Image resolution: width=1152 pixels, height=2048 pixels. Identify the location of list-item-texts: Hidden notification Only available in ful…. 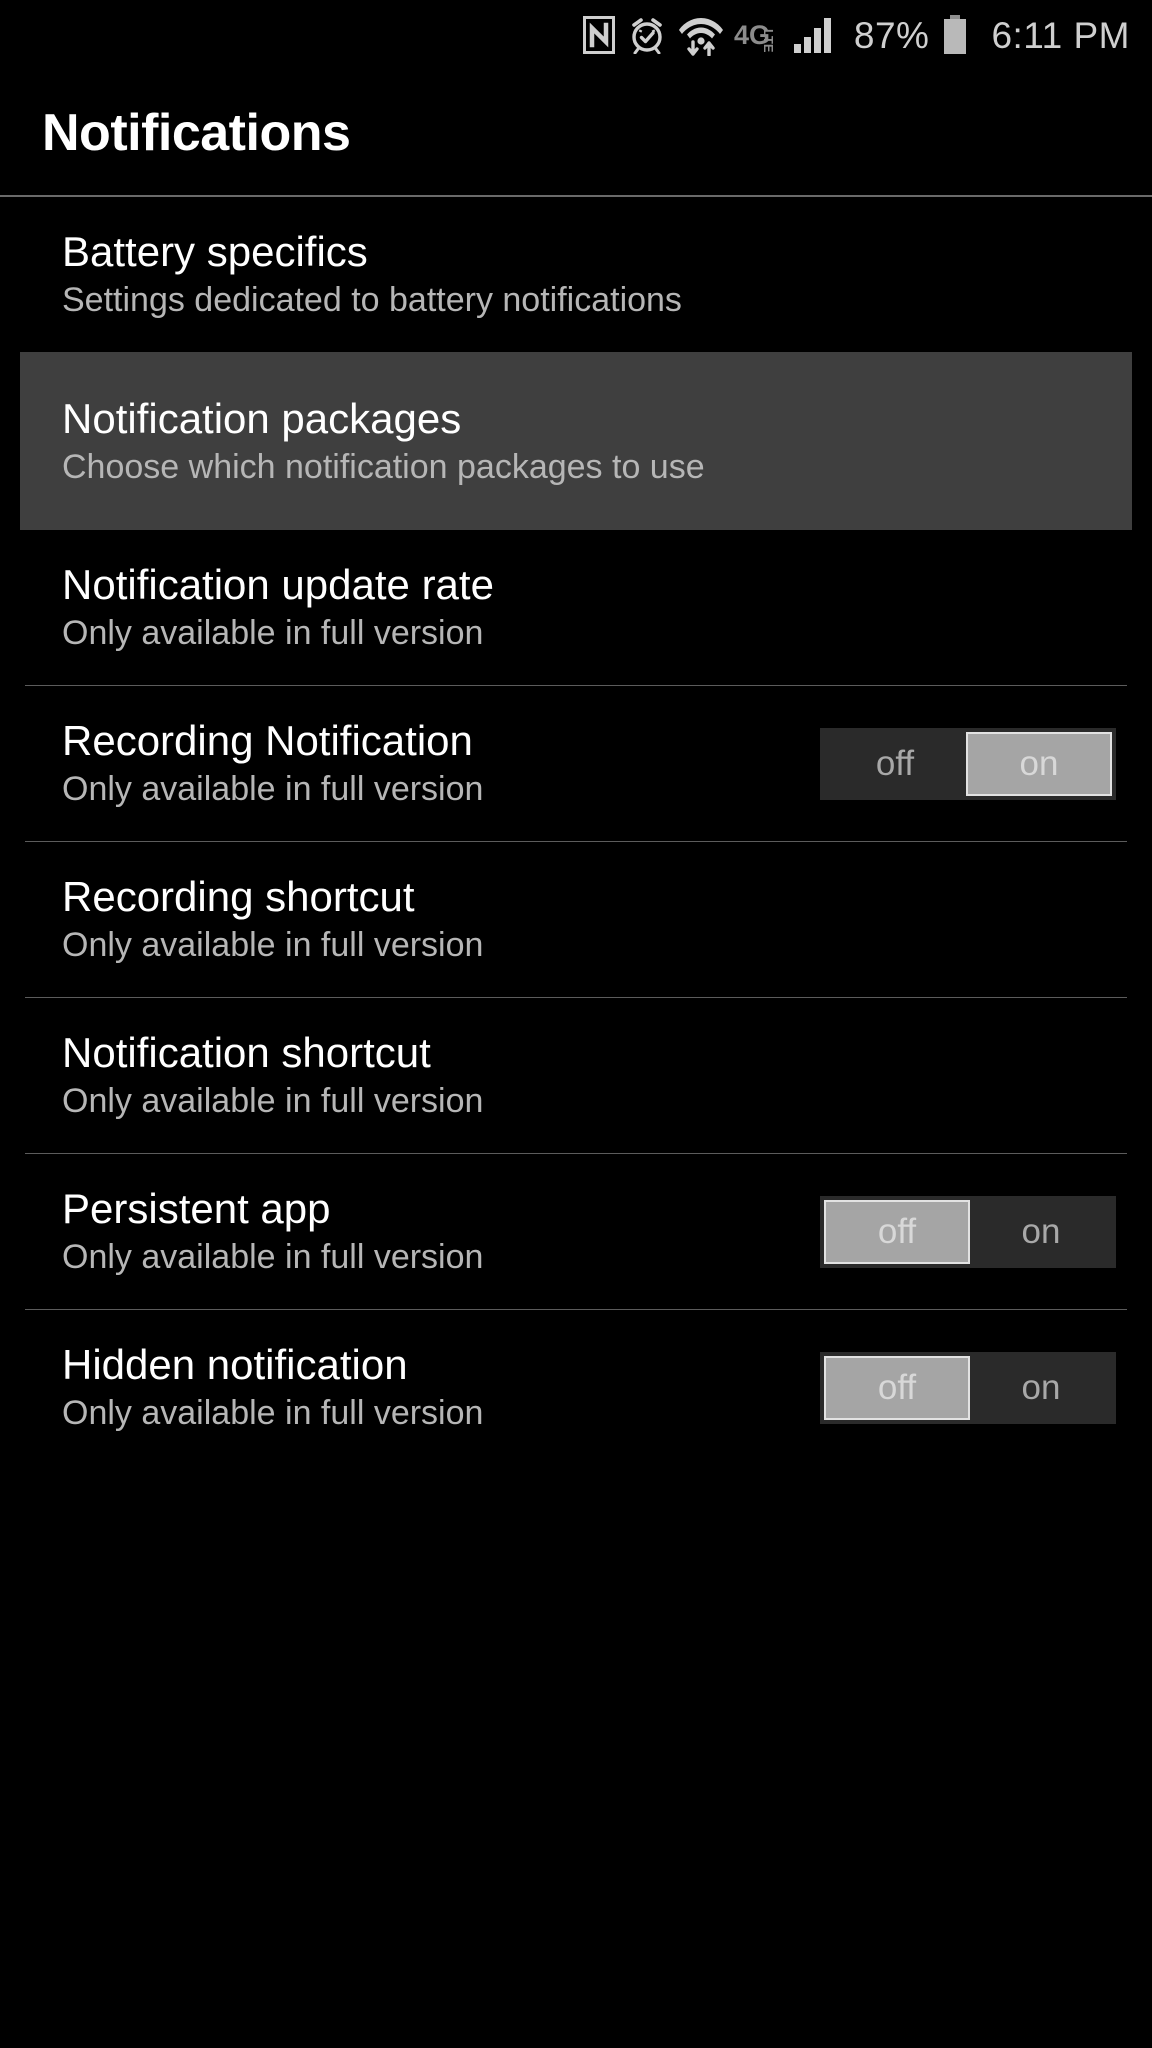
(272, 1387).